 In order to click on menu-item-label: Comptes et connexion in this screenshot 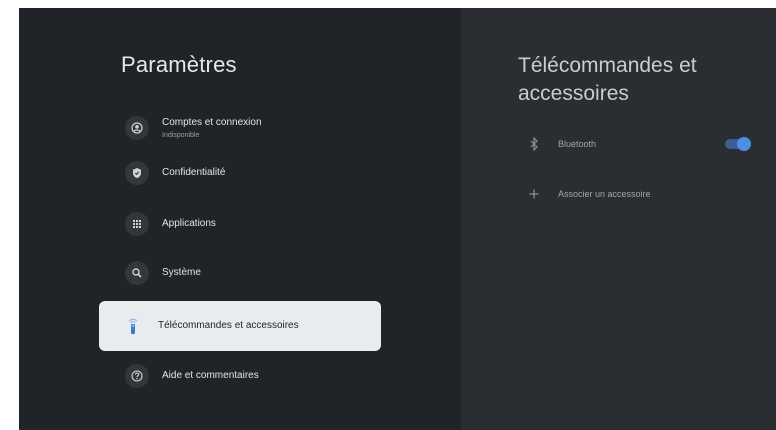, I will do `click(212, 122)`.